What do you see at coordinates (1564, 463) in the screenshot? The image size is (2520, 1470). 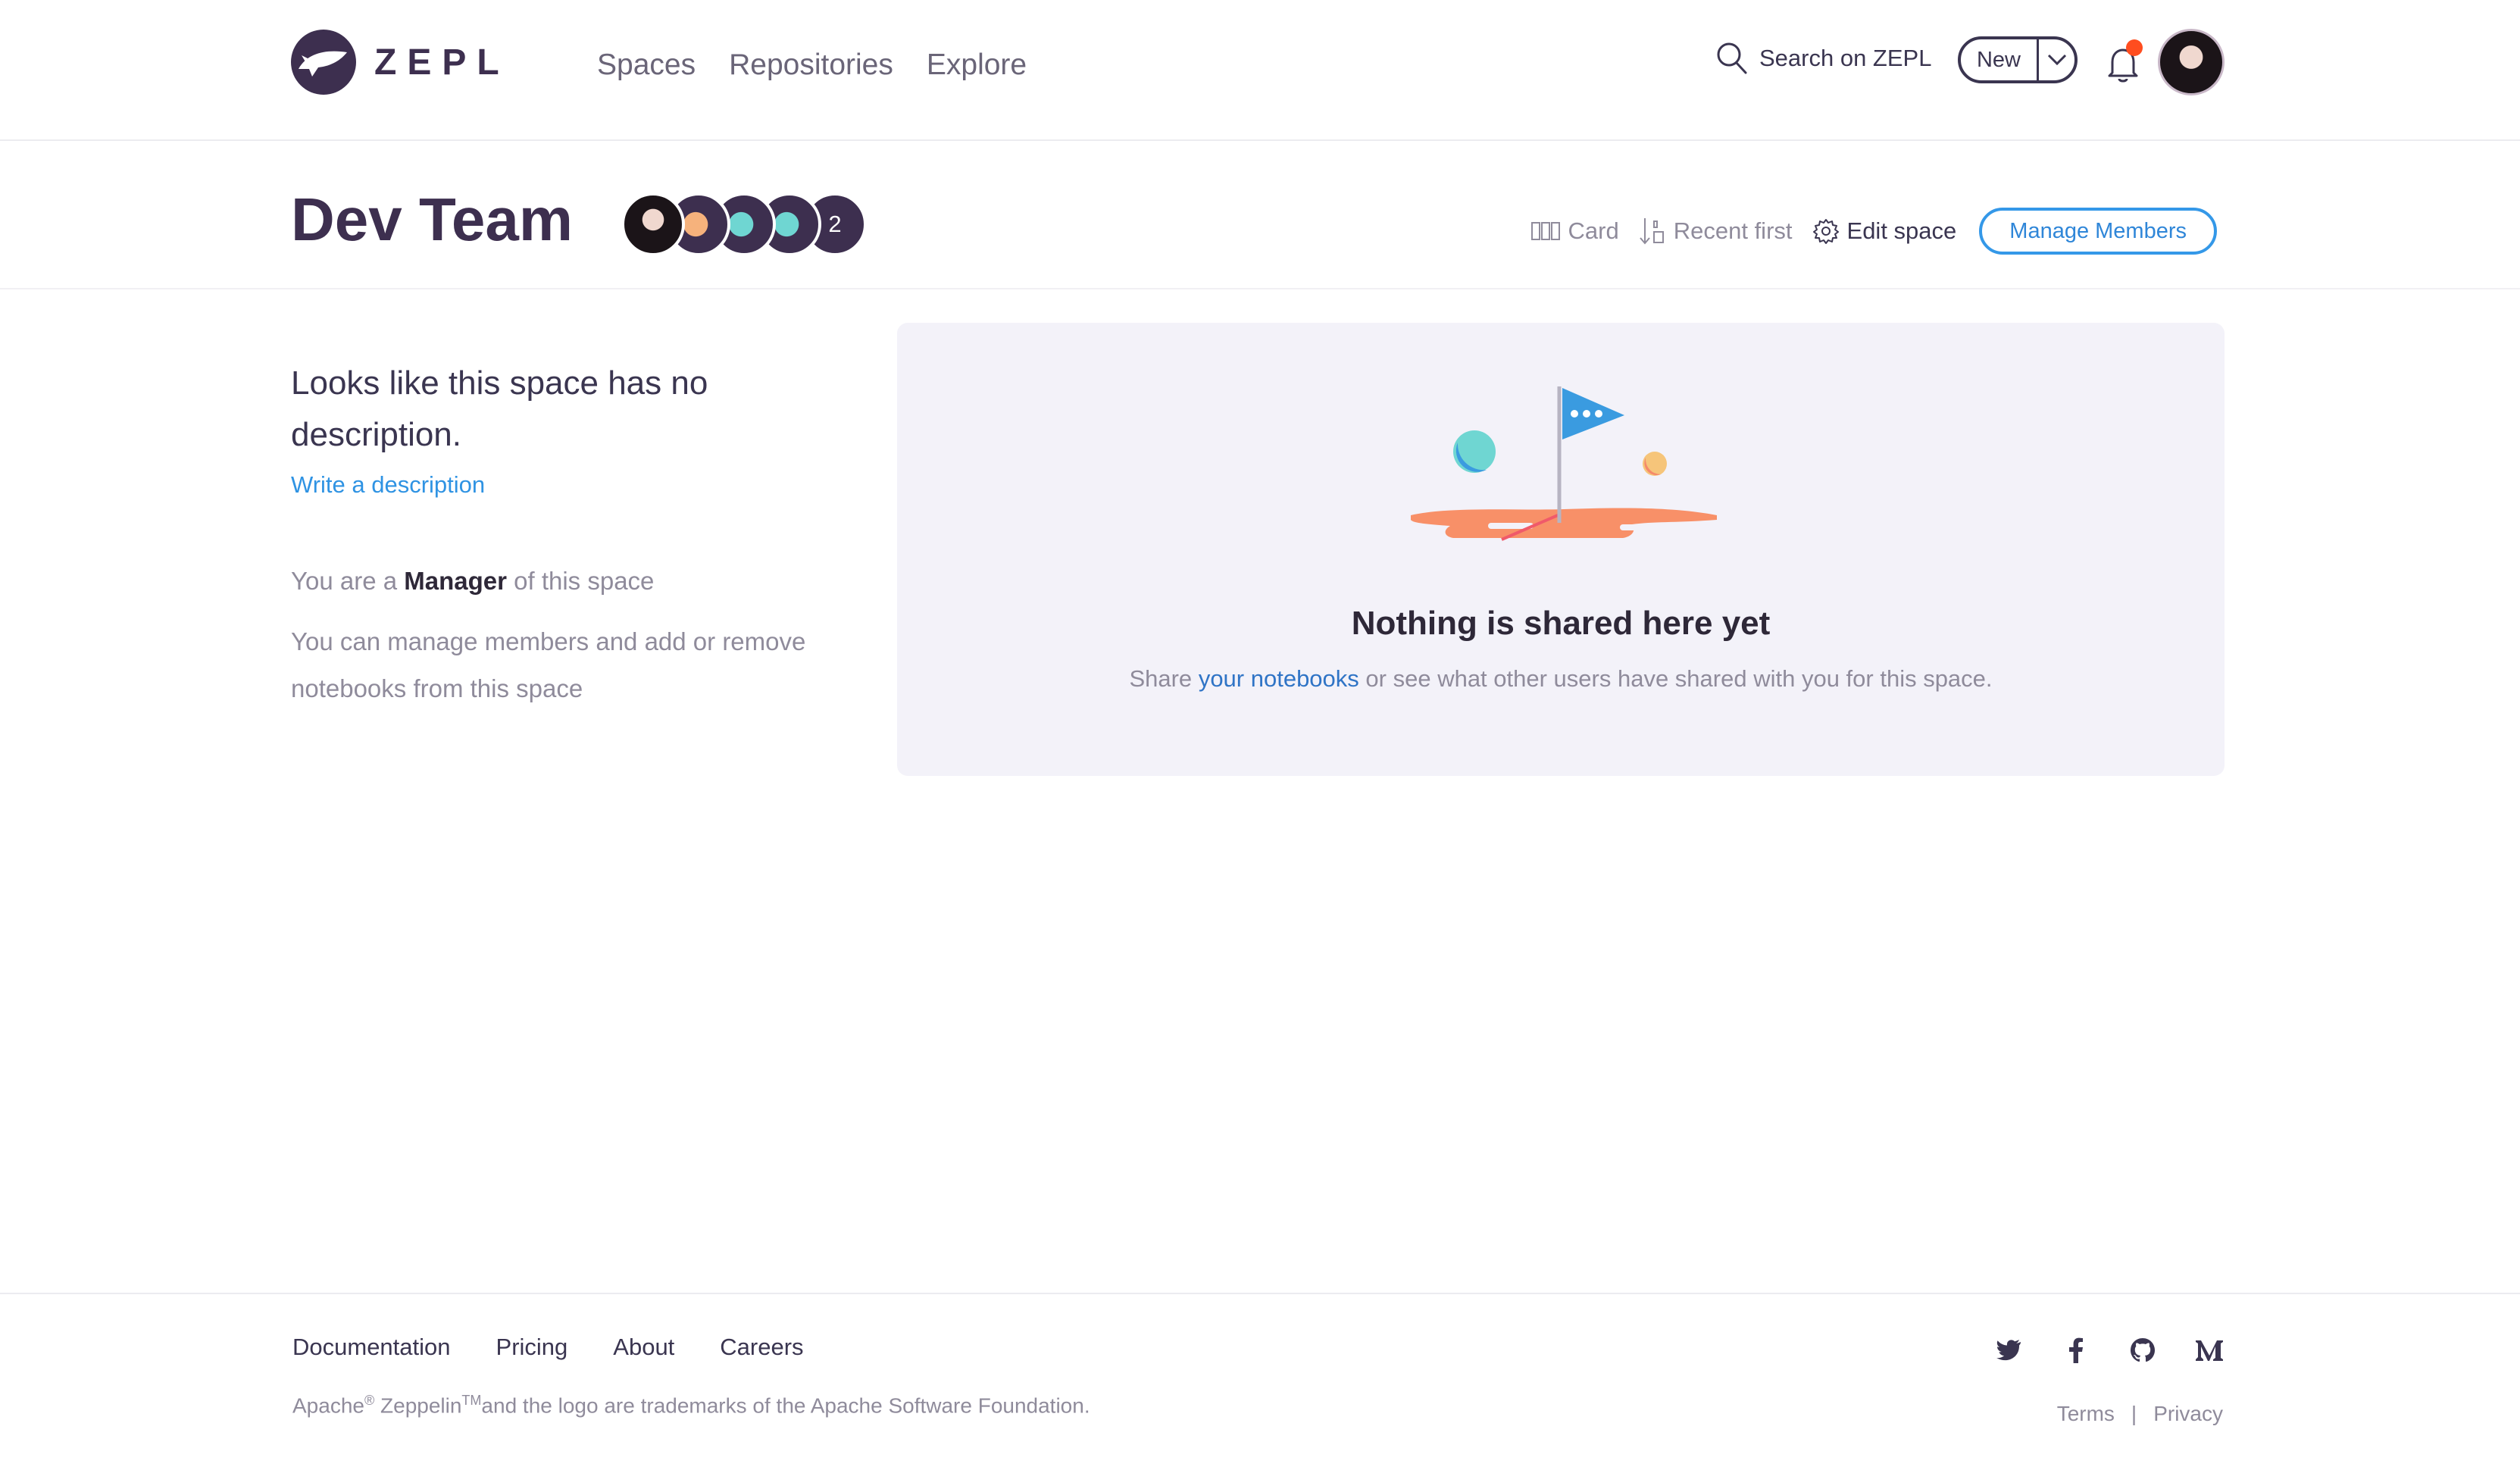 I see `flag-planet-illustration-icon` at bounding box center [1564, 463].